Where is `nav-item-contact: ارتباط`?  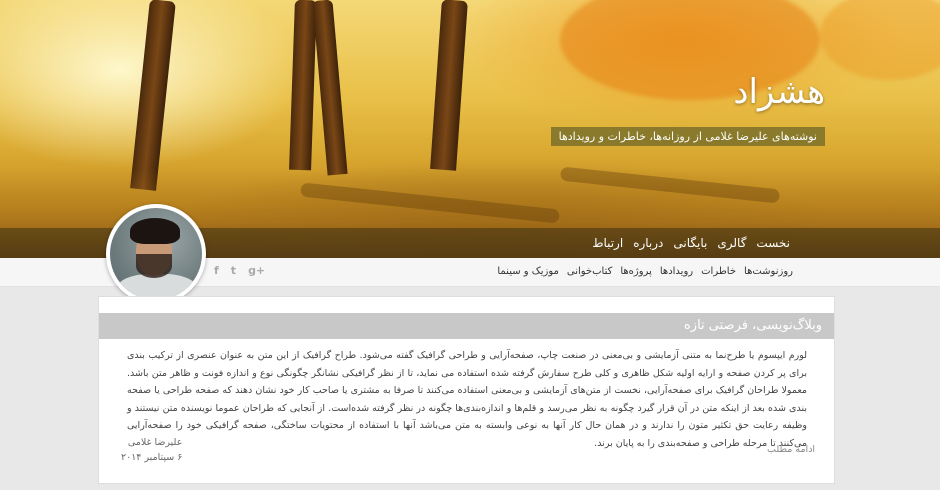 nav-item-contact: ارتباط is located at coordinates (607, 243).